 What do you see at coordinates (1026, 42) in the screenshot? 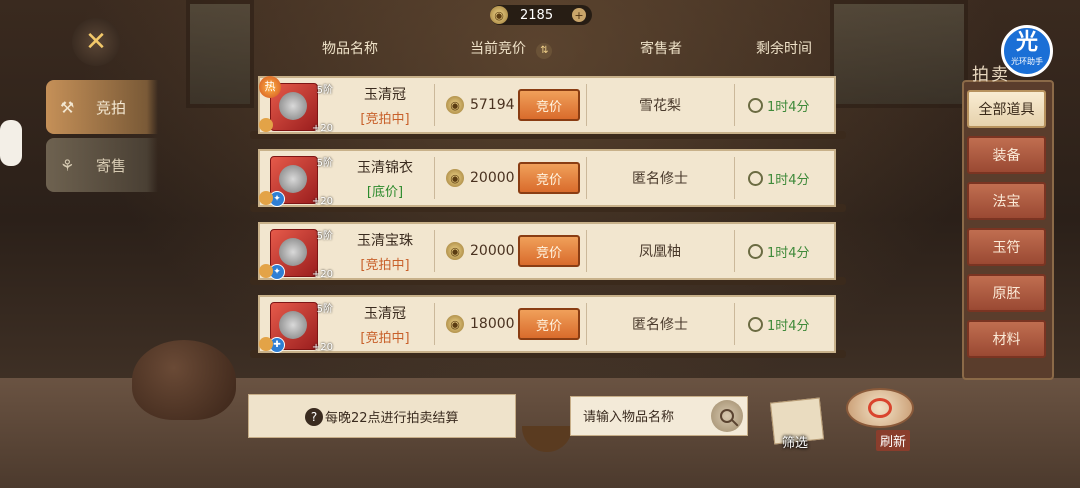
I see `assistant-logo-text: 光` at bounding box center [1026, 42].